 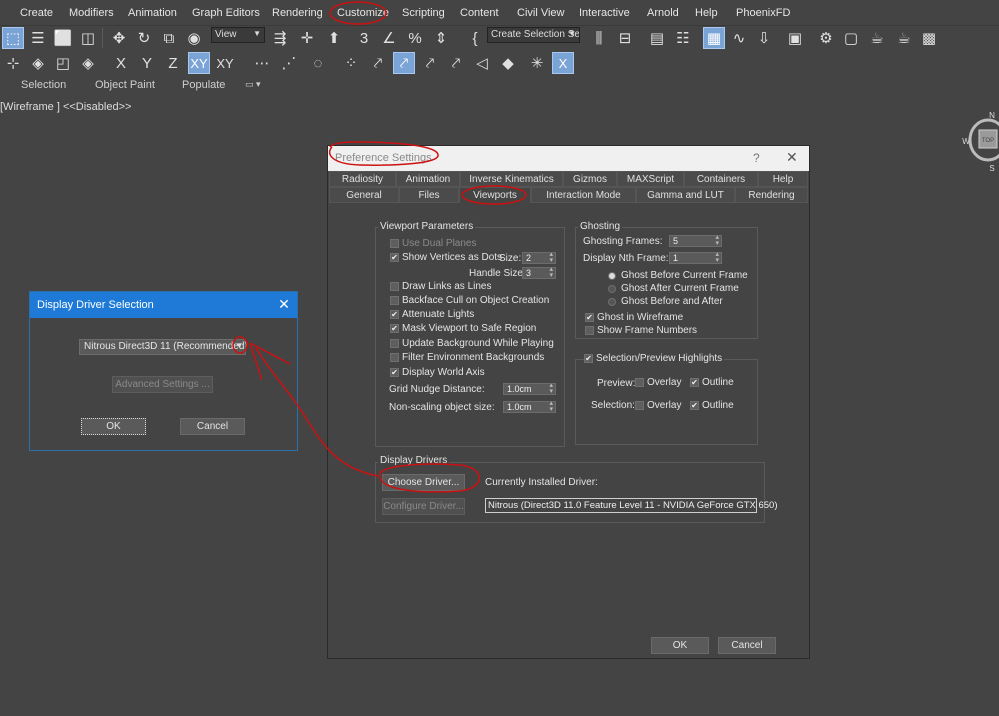 I want to click on mask-viewport-checkbox: ✔ Mask Viewport to Safe Region, so click(x=463, y=328).